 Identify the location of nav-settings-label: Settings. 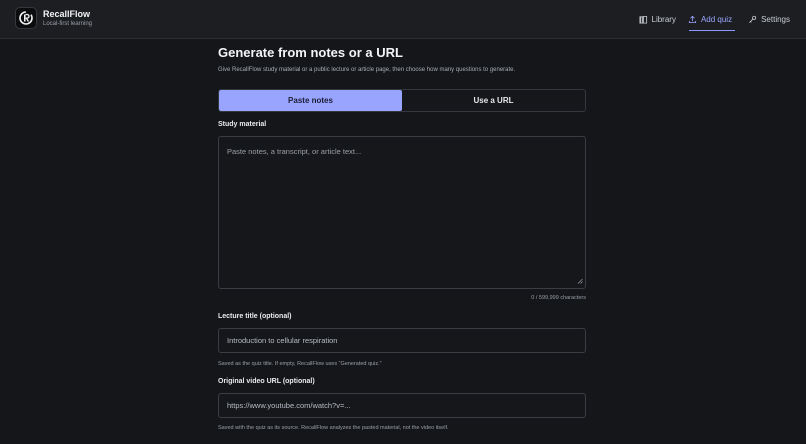
(775, 19).